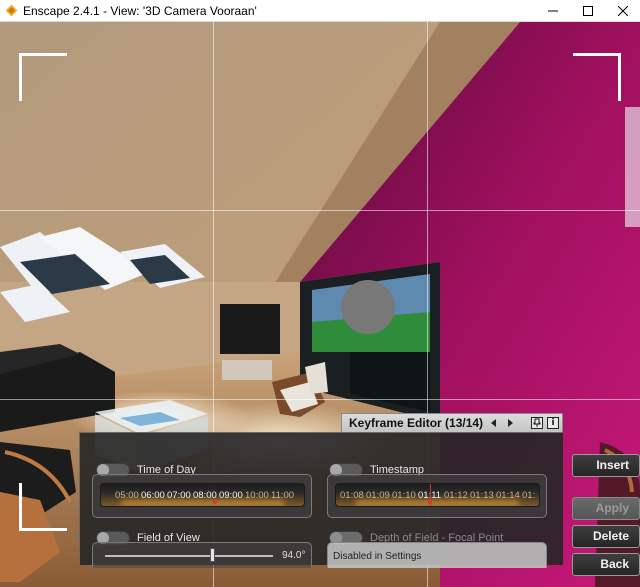  What do you see at coordinates (482, 495) in the screenshot?
I see `timestamp-tick: 01:13` at bounding box center [482, 495].